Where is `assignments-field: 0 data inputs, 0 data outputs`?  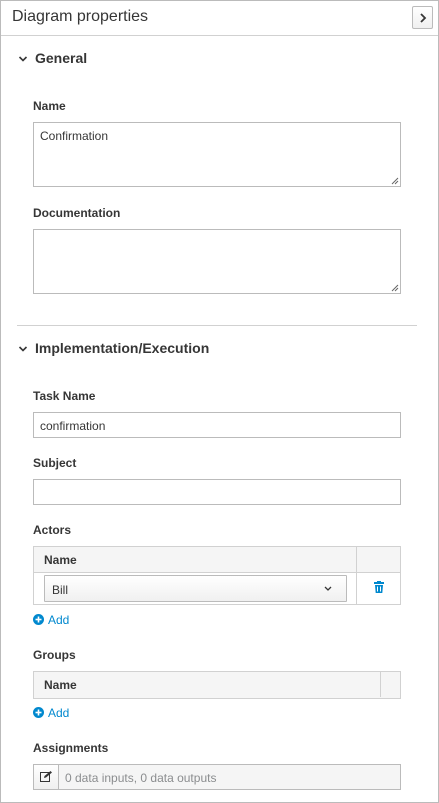 assignments-field: 0 data inputs, 0 data outputs is located at coordinates (217, 777).